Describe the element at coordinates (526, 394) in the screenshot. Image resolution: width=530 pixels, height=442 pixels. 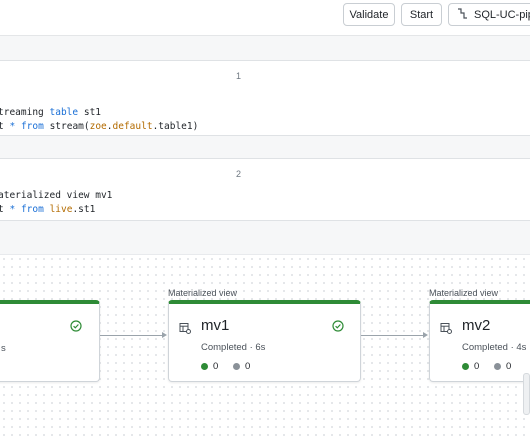
I see `canvas-scroll-handle` at that location.